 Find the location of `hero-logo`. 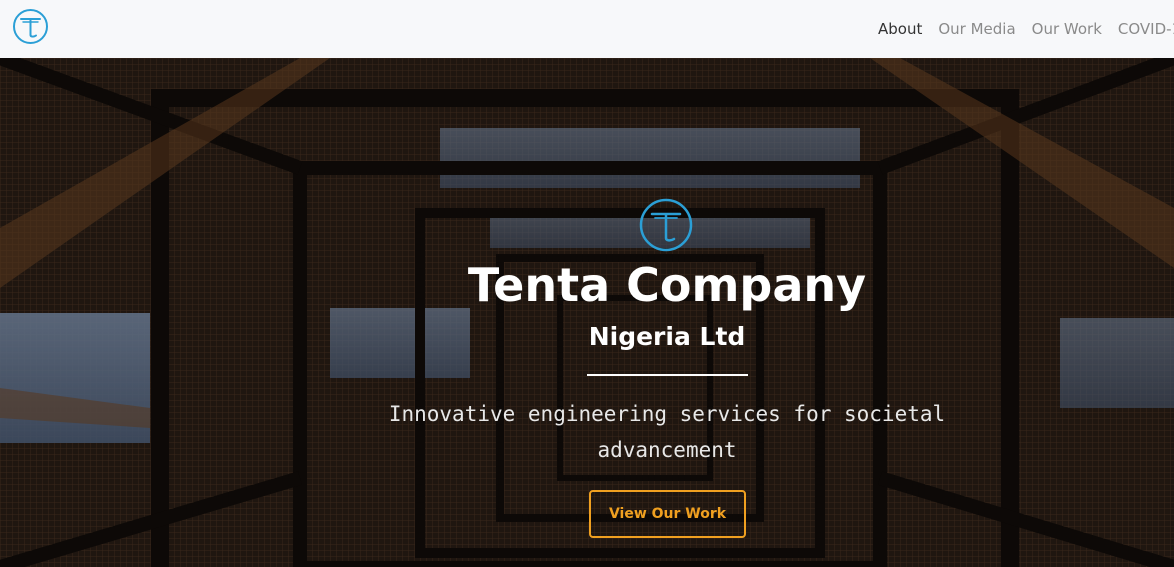

hero-logo is located at coordinates (666, 225).